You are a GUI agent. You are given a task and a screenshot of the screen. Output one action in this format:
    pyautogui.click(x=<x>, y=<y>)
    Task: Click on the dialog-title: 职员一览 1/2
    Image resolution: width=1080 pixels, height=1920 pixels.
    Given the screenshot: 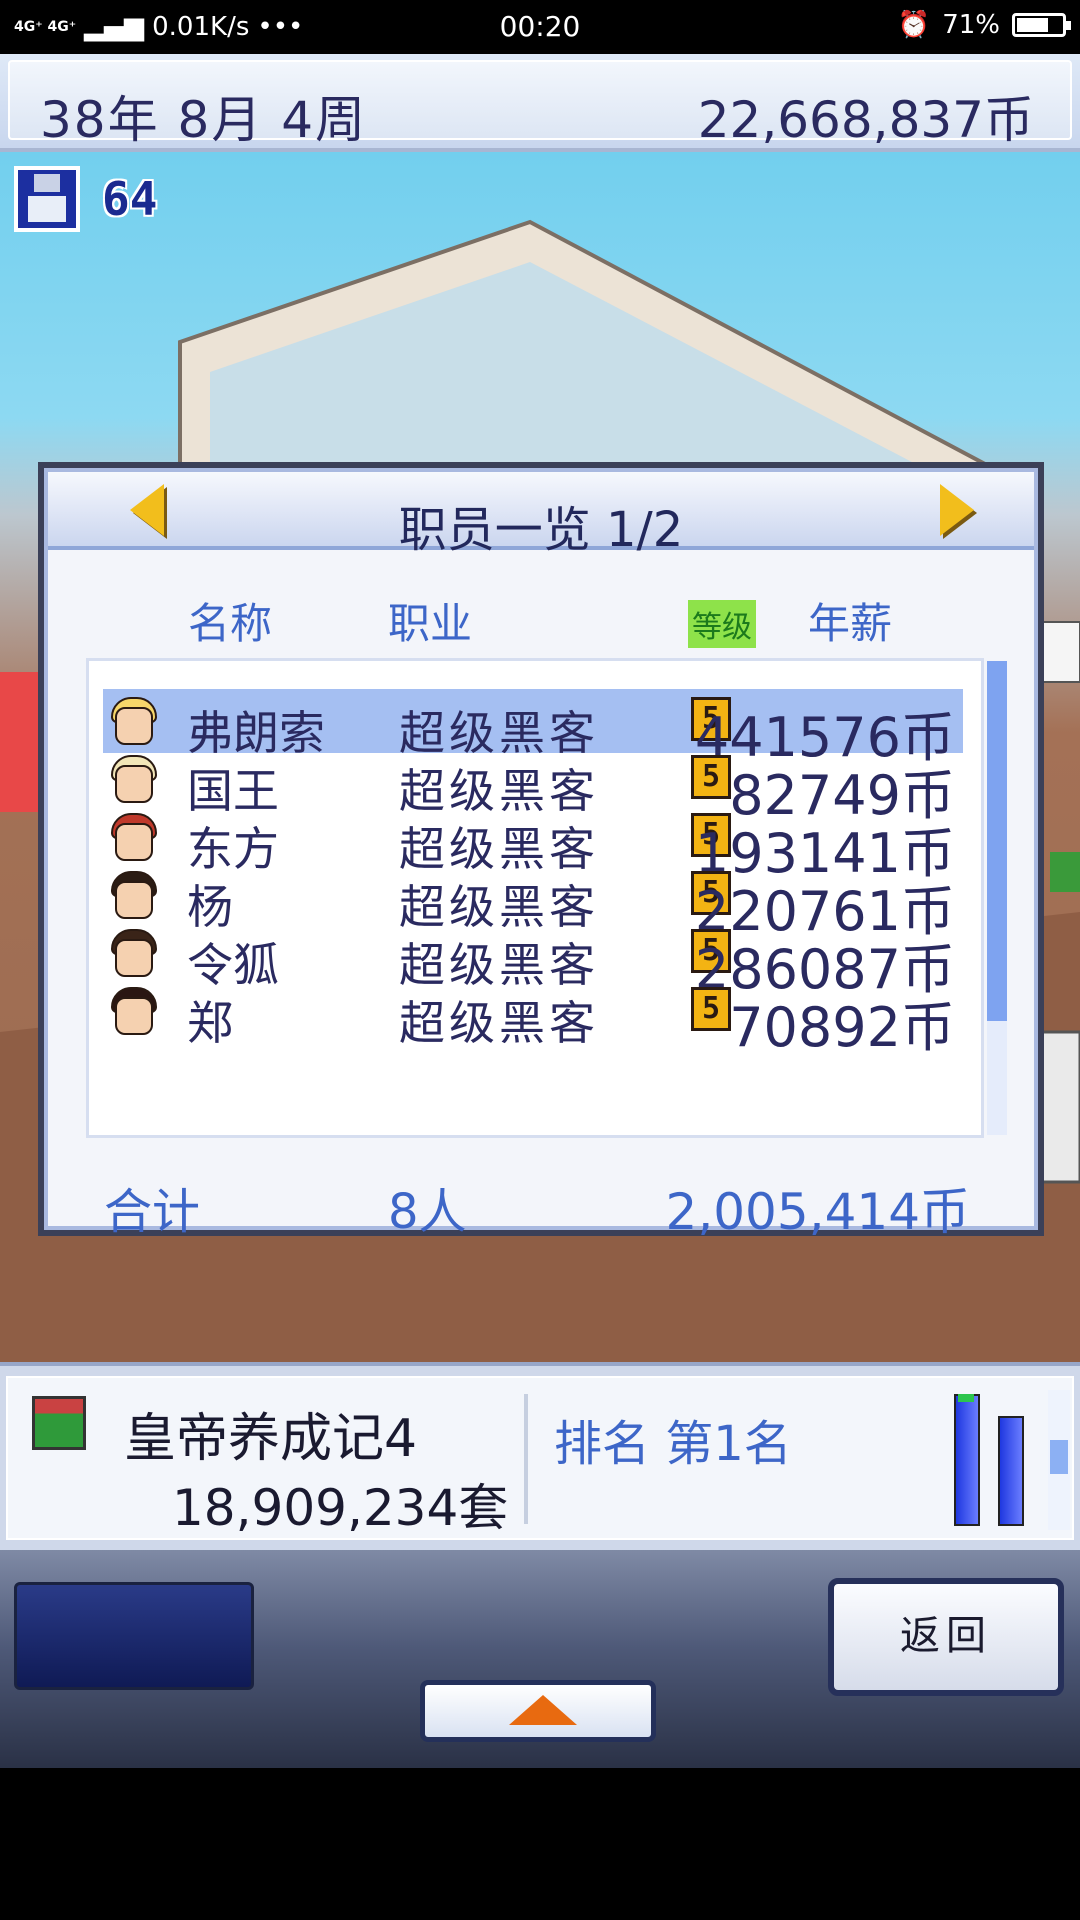 What is the action you would take?
    pyautogui.click(x=541, y=530)
    